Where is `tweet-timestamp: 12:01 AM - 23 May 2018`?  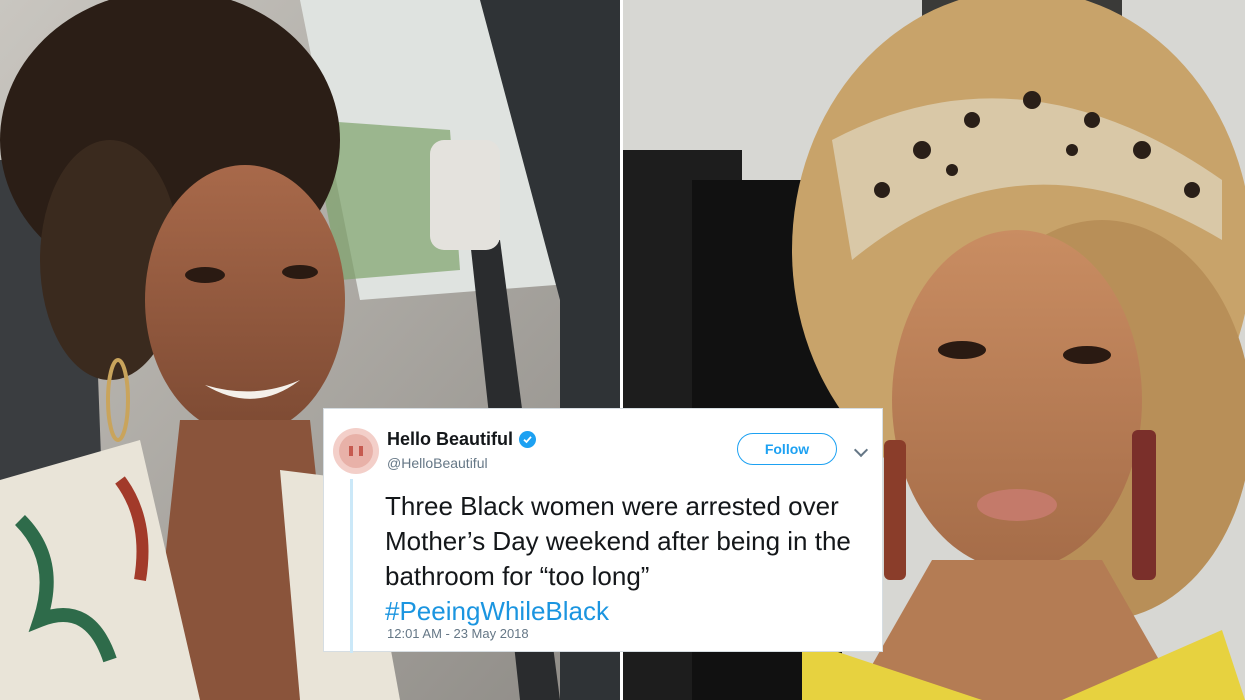 tweet-timestamp: 12:01 AM - 23 May 2018 is located at coordinates (458, 633).